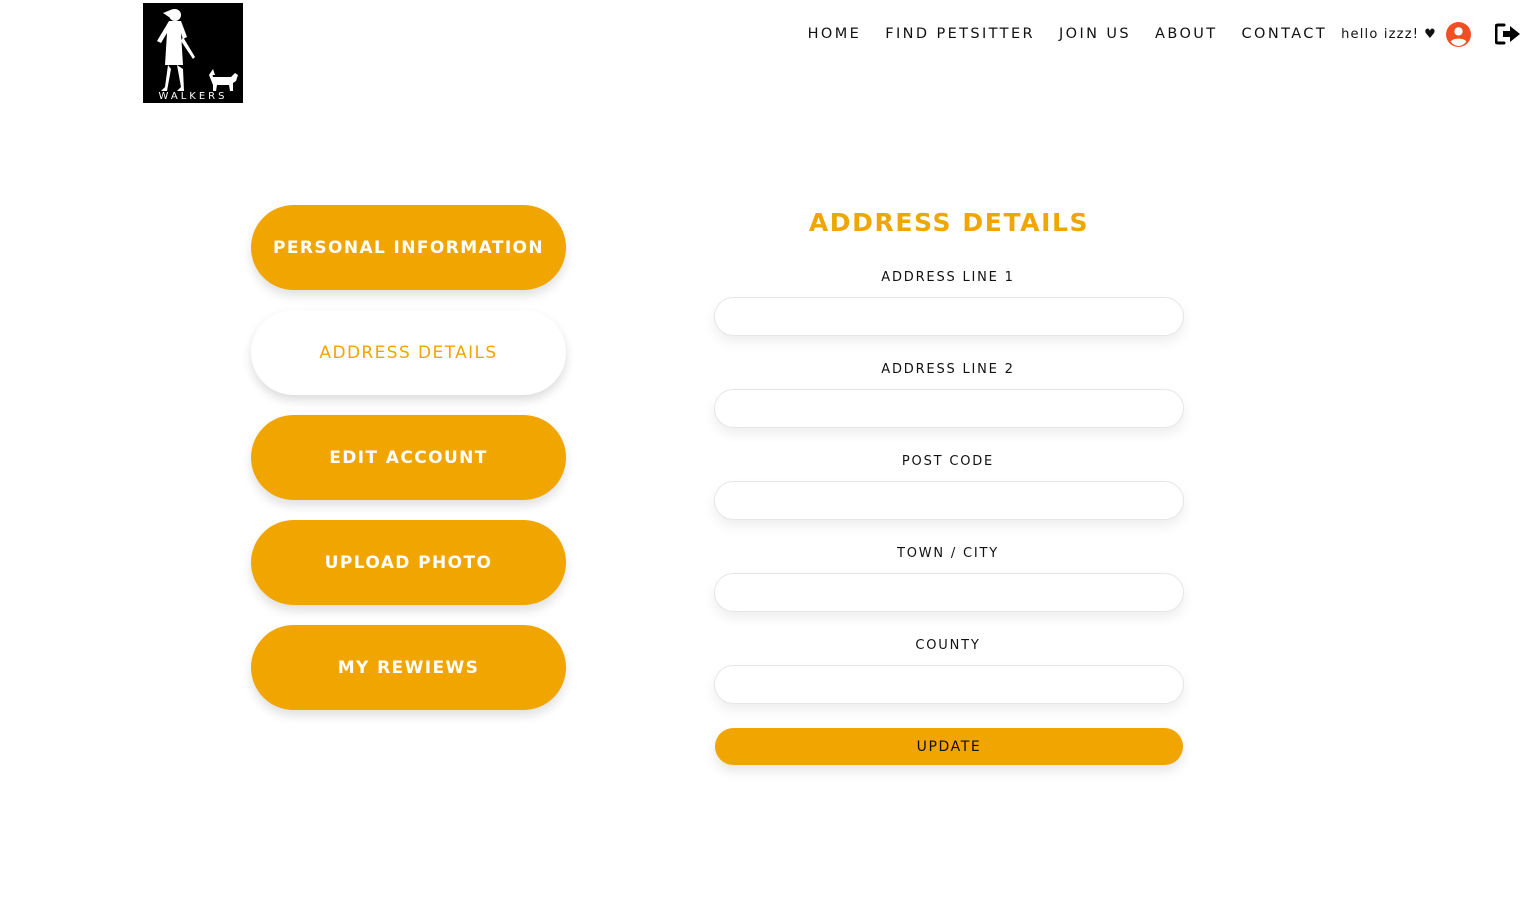  I want to click on address-line-2-input, so click(949, 408).